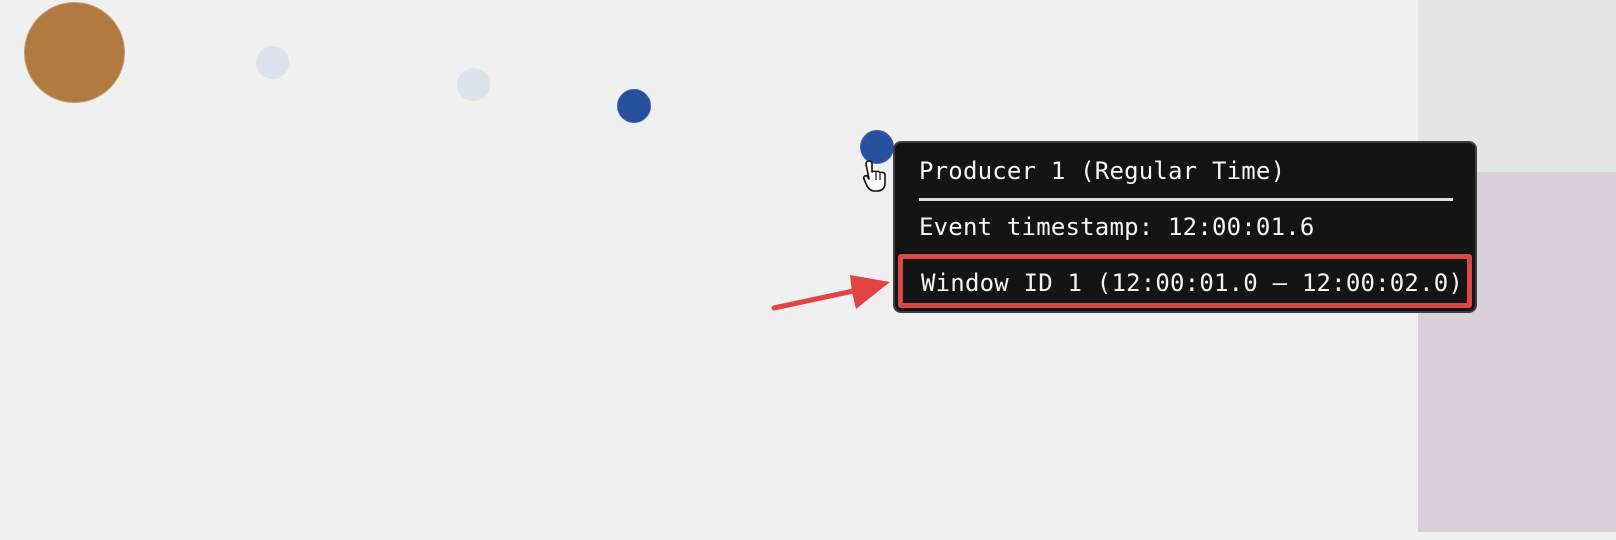  I want to click on hand-pointer-cursor-icon, so click(874, 176).